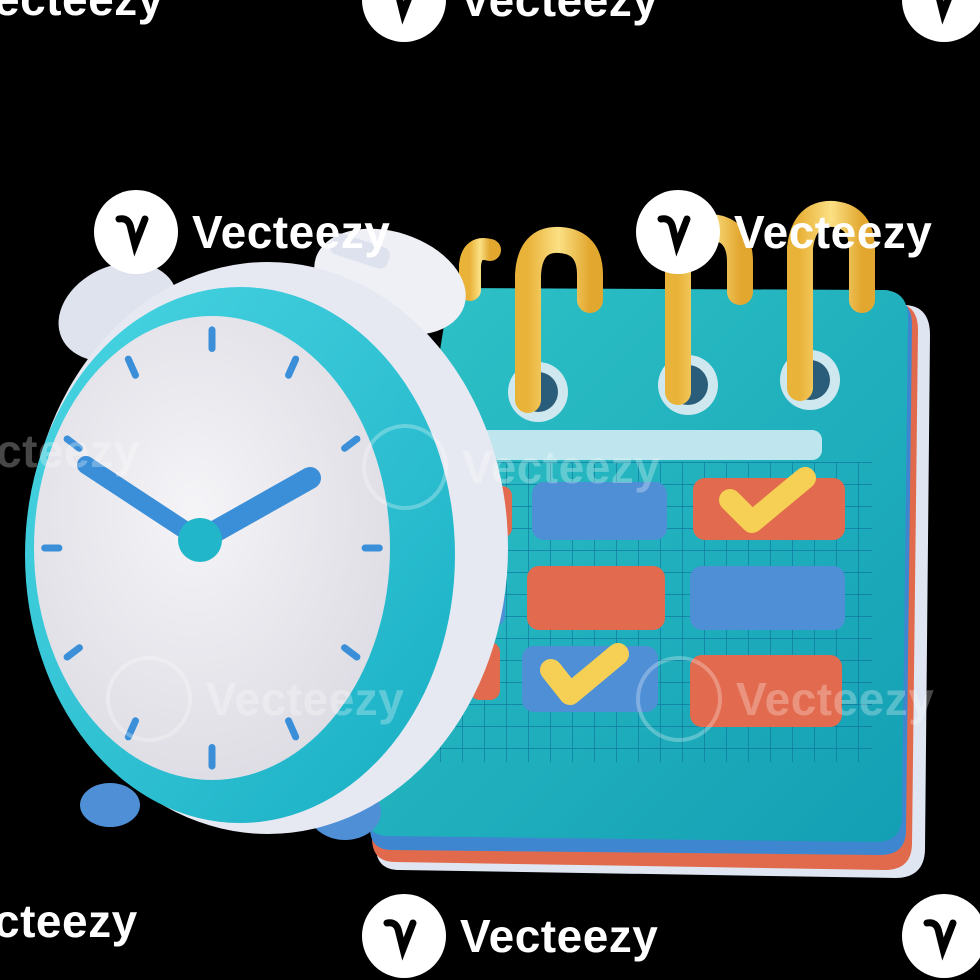  I want to click on watermark: ecteezy, so click(82, 13).